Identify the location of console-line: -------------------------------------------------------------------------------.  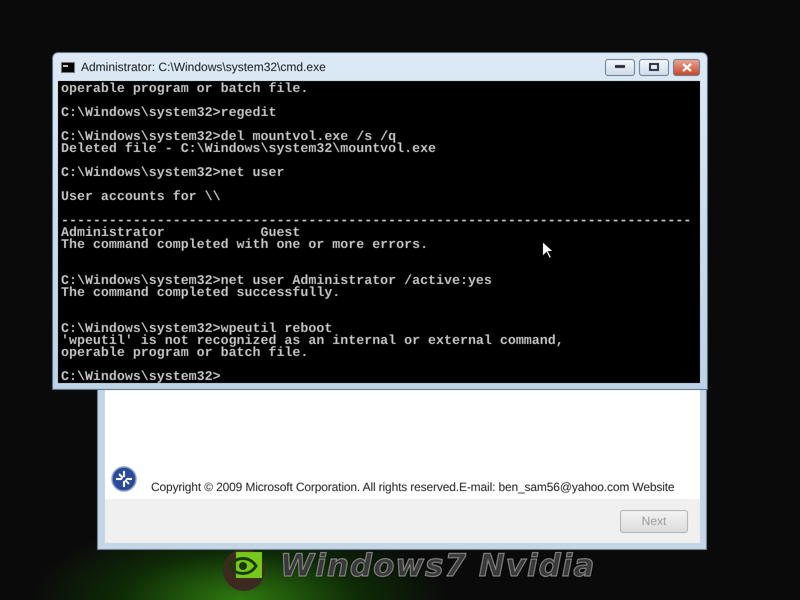
(376, 221).